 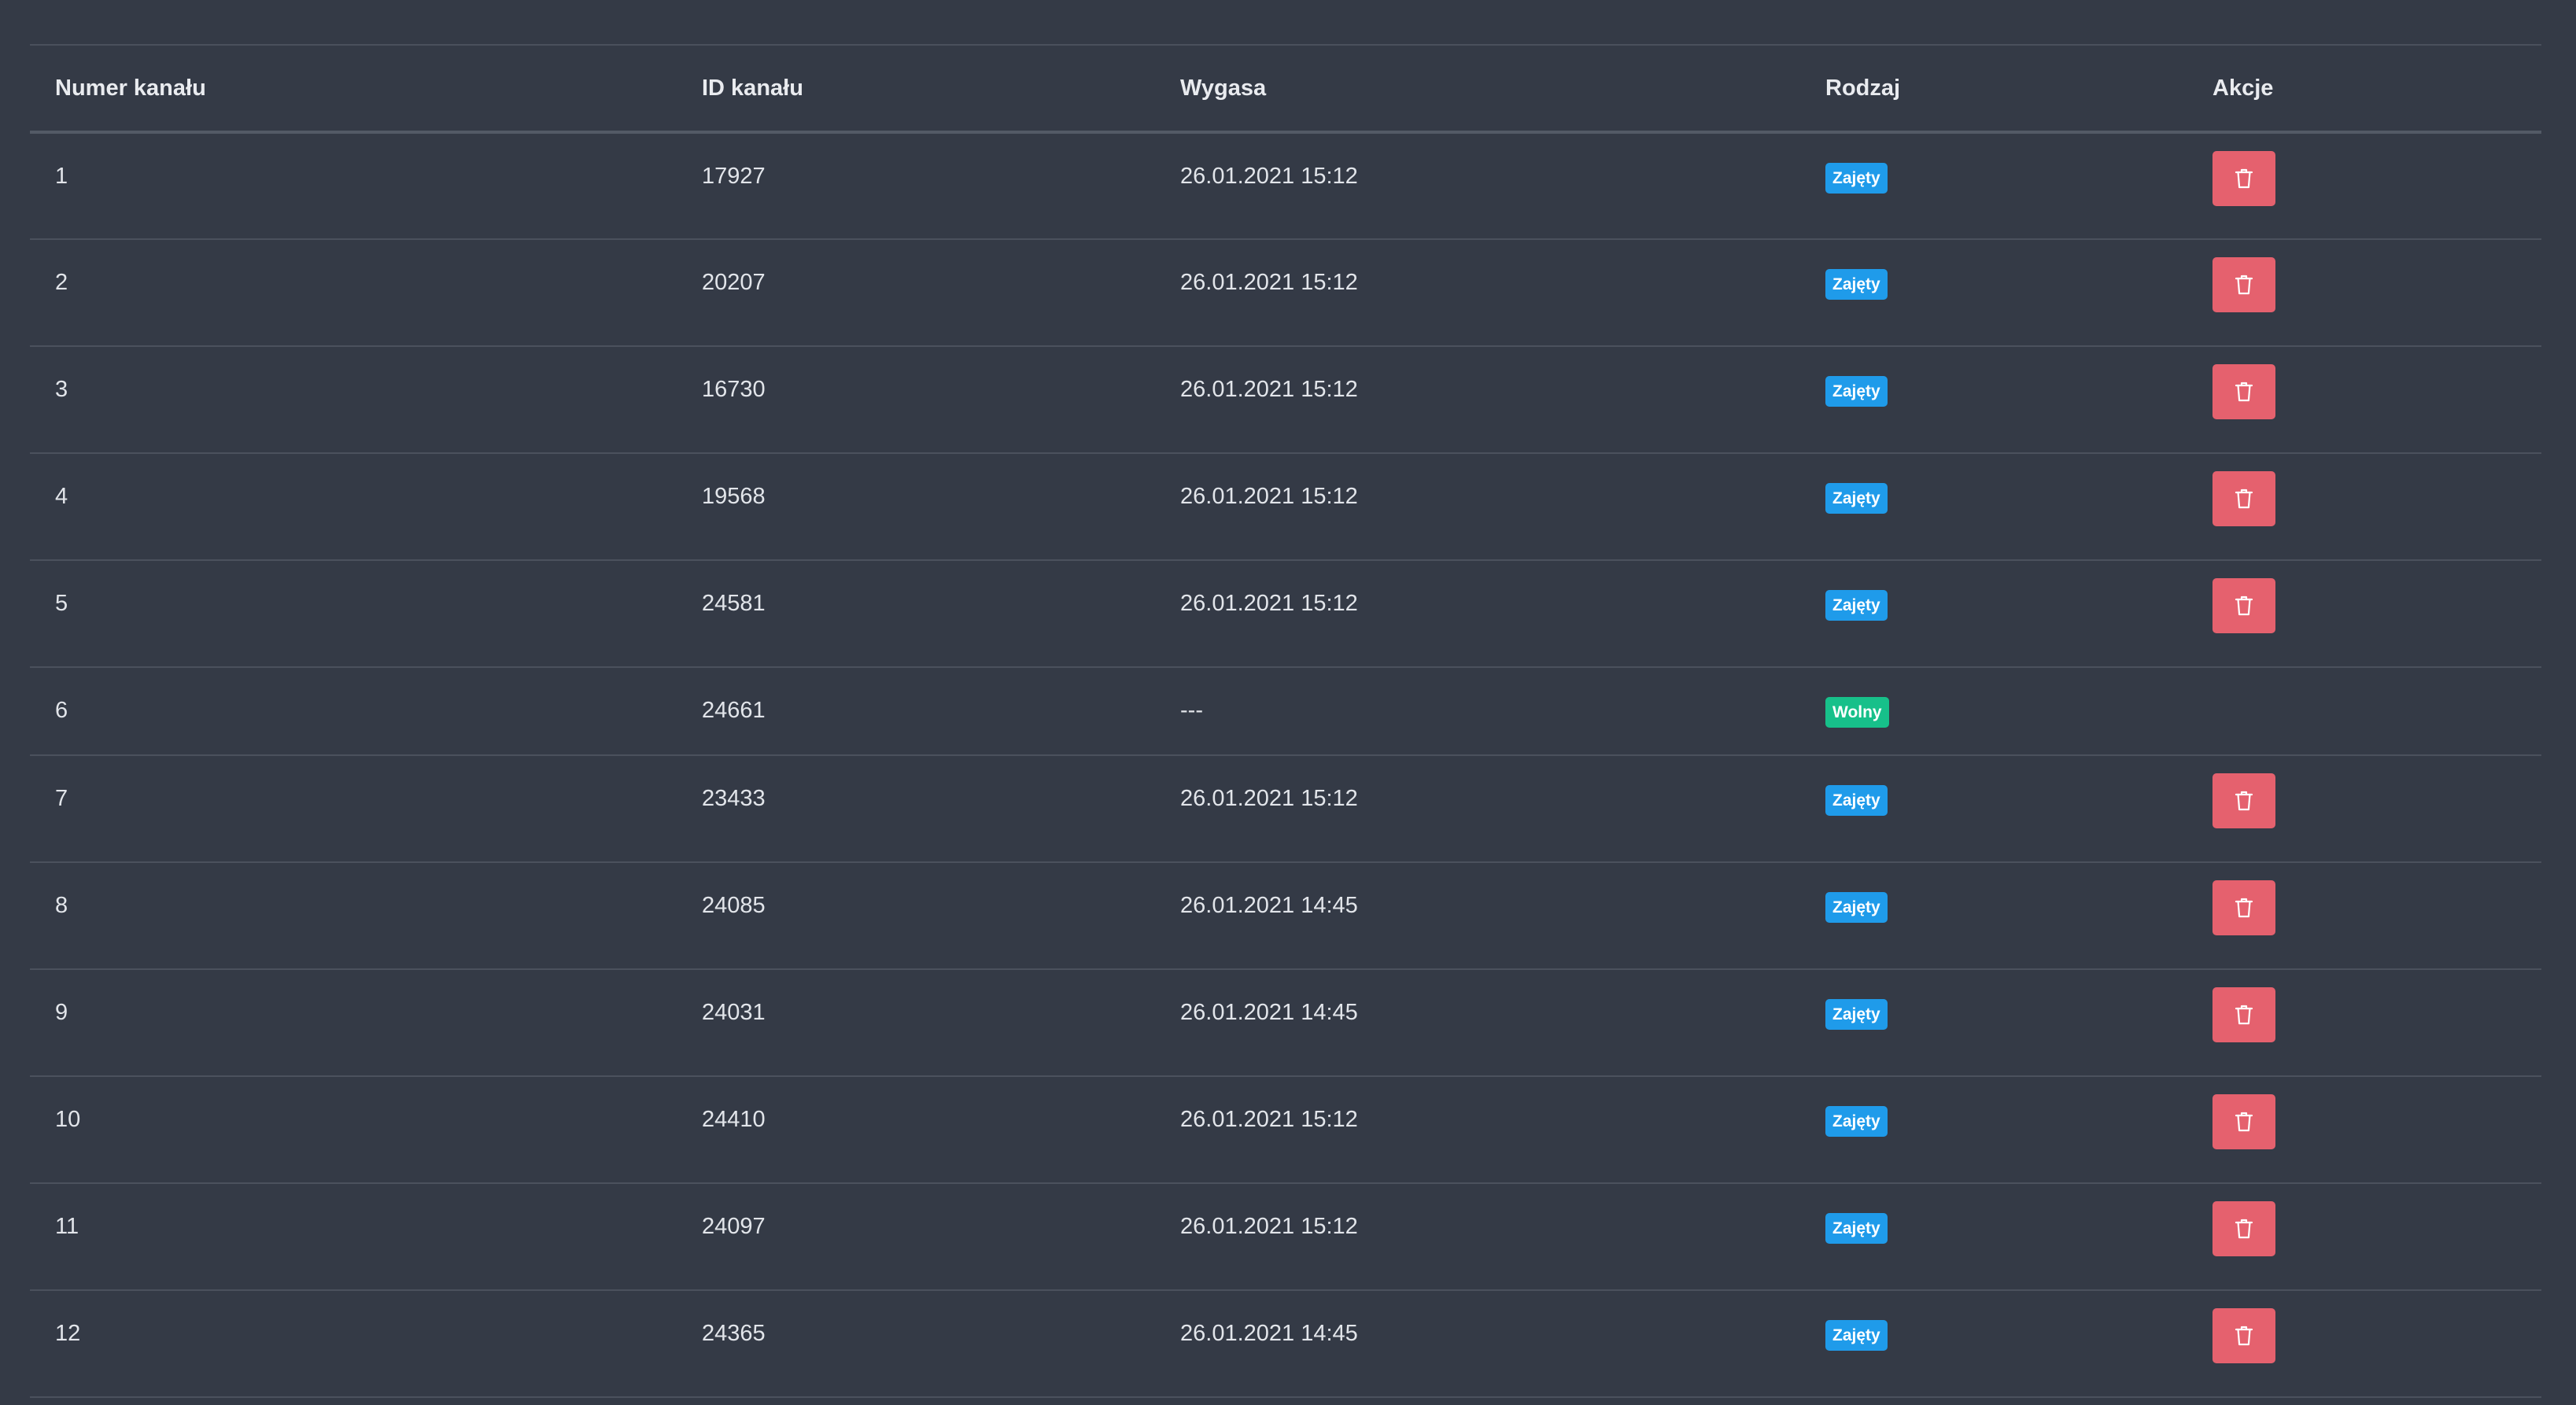 I want to click on table-row: 8 24085 26.01.2021 14:45 Zajęty, so click(x=1285, y=916).